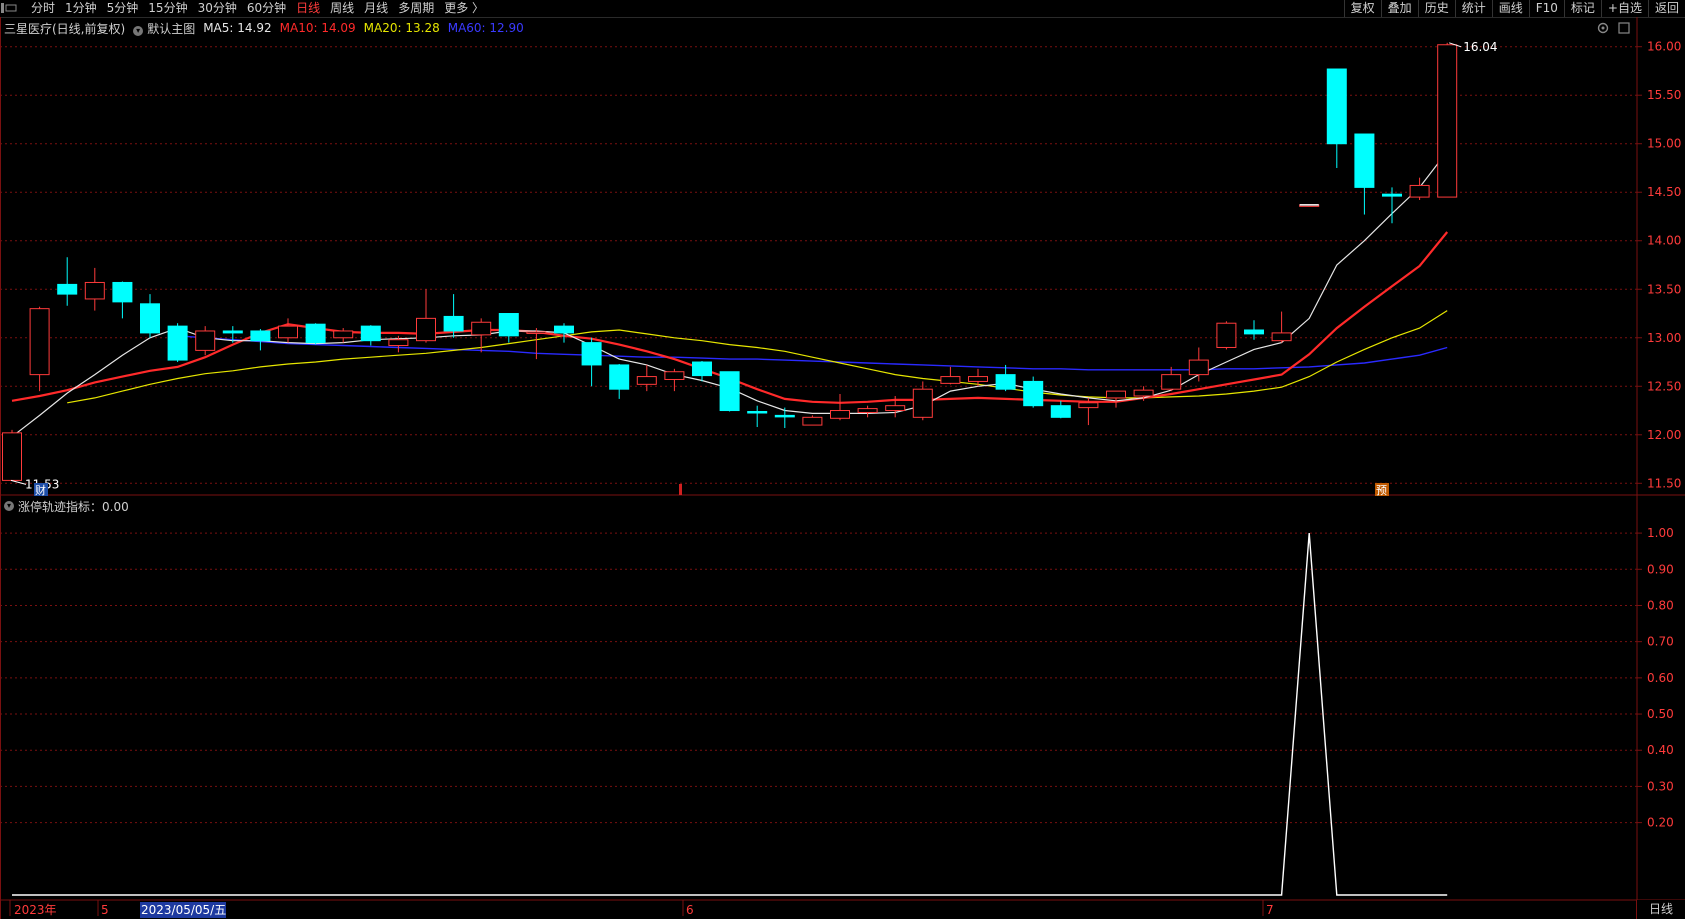 The height and width of the screenshot is (919, 1685). Describe the element at coordinates (1660, 605) in the screenshot. I see `indicator-y-tick-label: 0.80` at that location.